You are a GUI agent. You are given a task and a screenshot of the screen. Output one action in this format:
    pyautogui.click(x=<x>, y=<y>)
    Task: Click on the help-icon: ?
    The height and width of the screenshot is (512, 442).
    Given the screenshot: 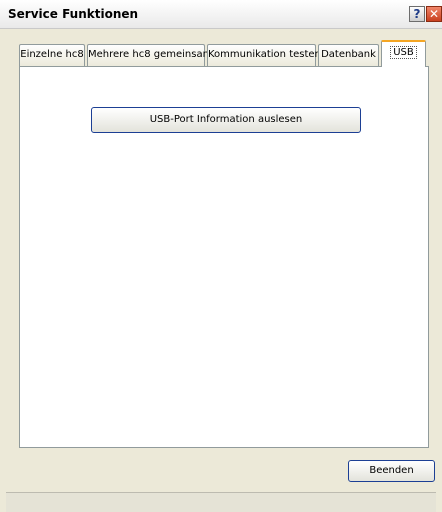 What is the action you would take?
    pyautogui.click(x=417, y=14)
    